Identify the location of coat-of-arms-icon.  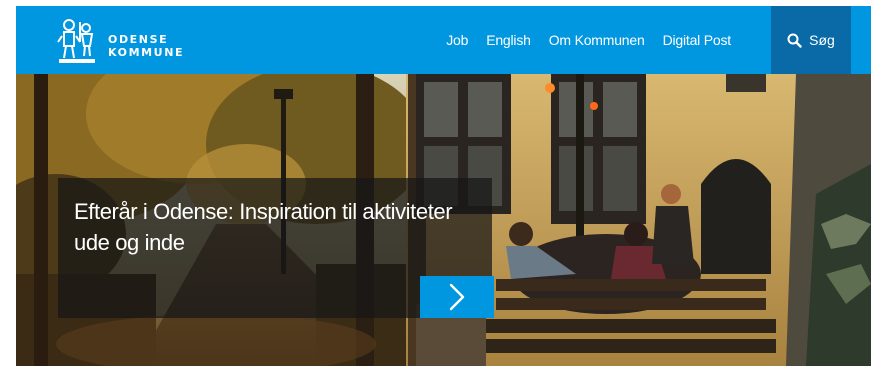
(76, 41).